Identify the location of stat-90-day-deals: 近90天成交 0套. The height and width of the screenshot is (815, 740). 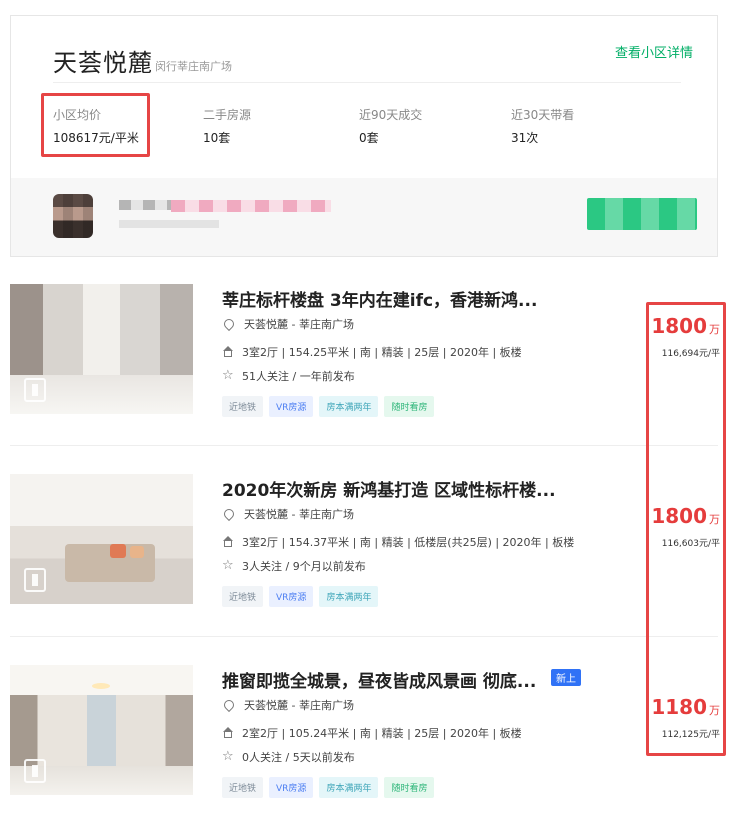
(390, 126).